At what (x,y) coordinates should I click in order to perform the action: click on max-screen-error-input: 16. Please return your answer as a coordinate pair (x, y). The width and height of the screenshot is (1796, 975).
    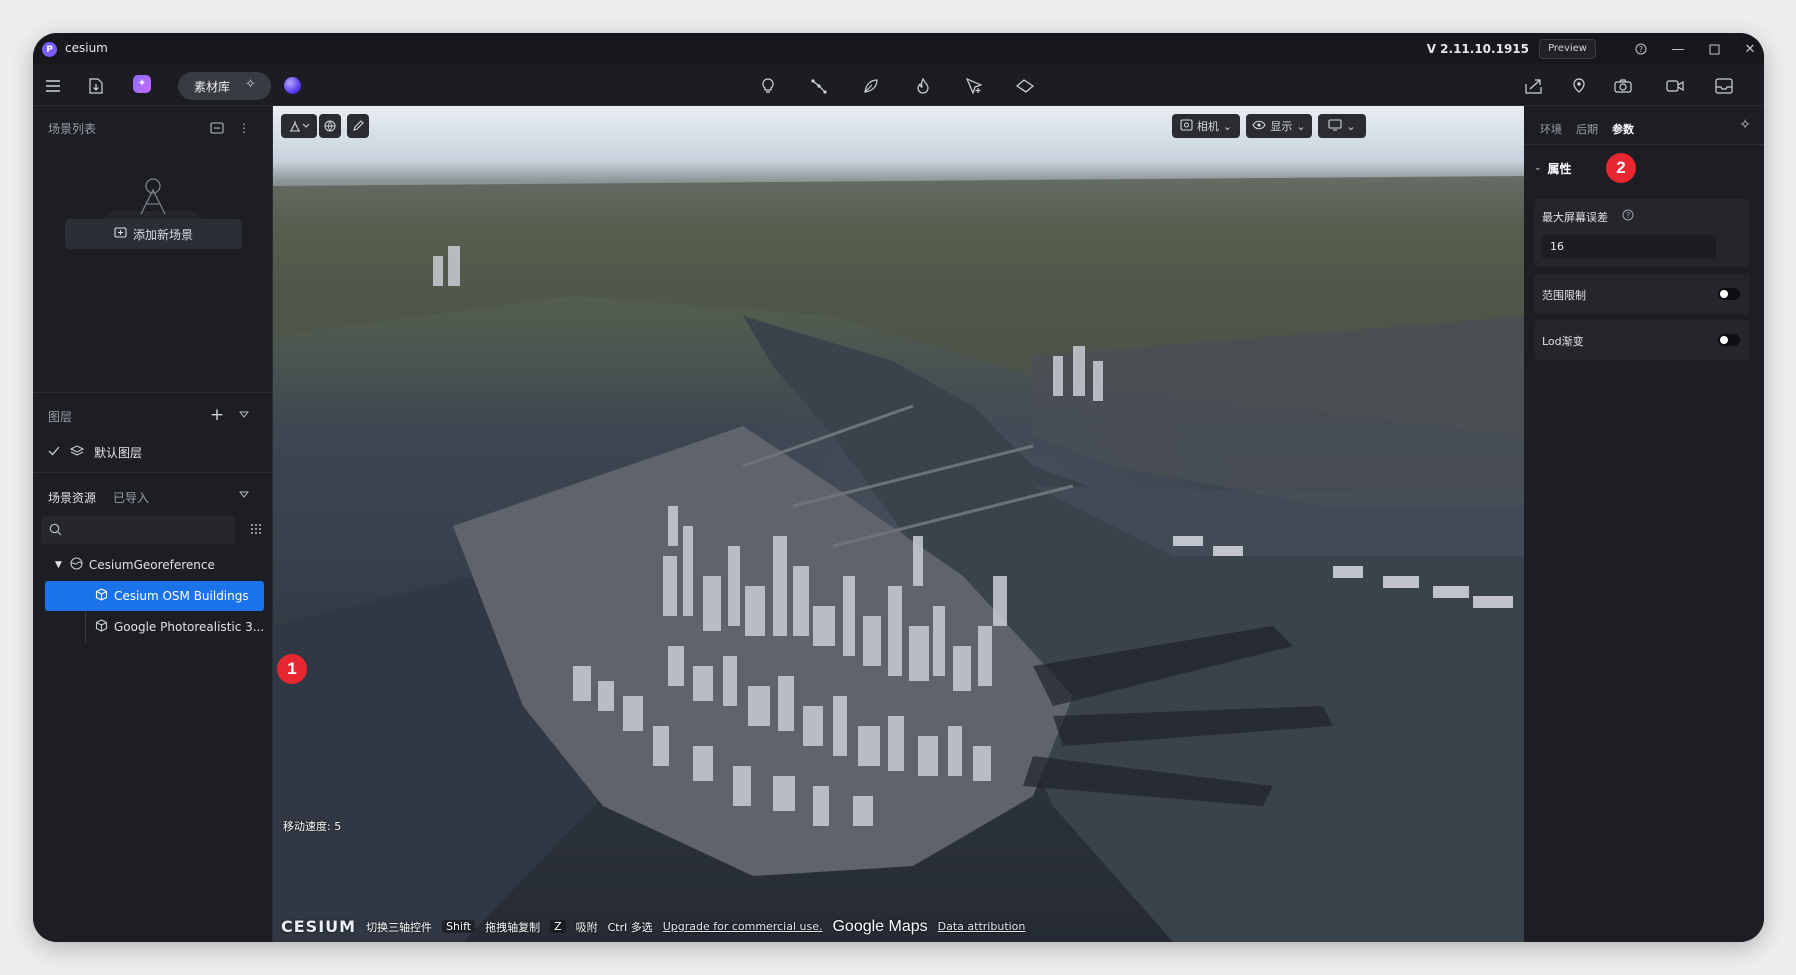
    Looking at the image, I should click on (1629, 247).